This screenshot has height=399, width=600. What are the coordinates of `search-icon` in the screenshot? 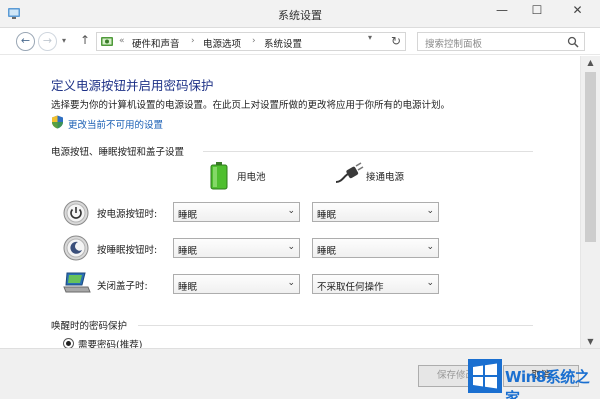 It's located at (573, 42).